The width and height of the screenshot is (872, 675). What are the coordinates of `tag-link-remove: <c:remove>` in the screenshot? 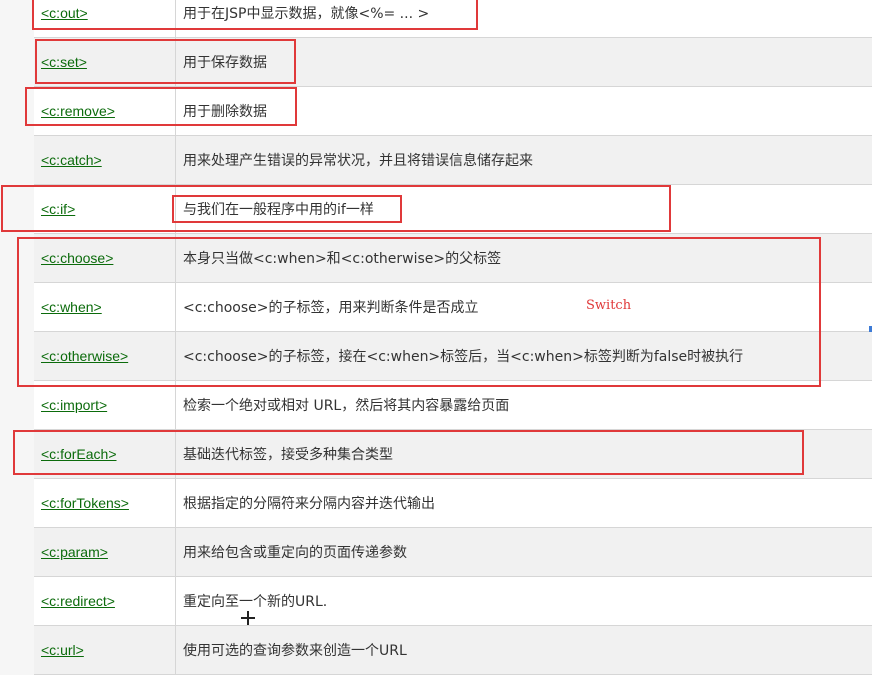 It's located at (78, 111).